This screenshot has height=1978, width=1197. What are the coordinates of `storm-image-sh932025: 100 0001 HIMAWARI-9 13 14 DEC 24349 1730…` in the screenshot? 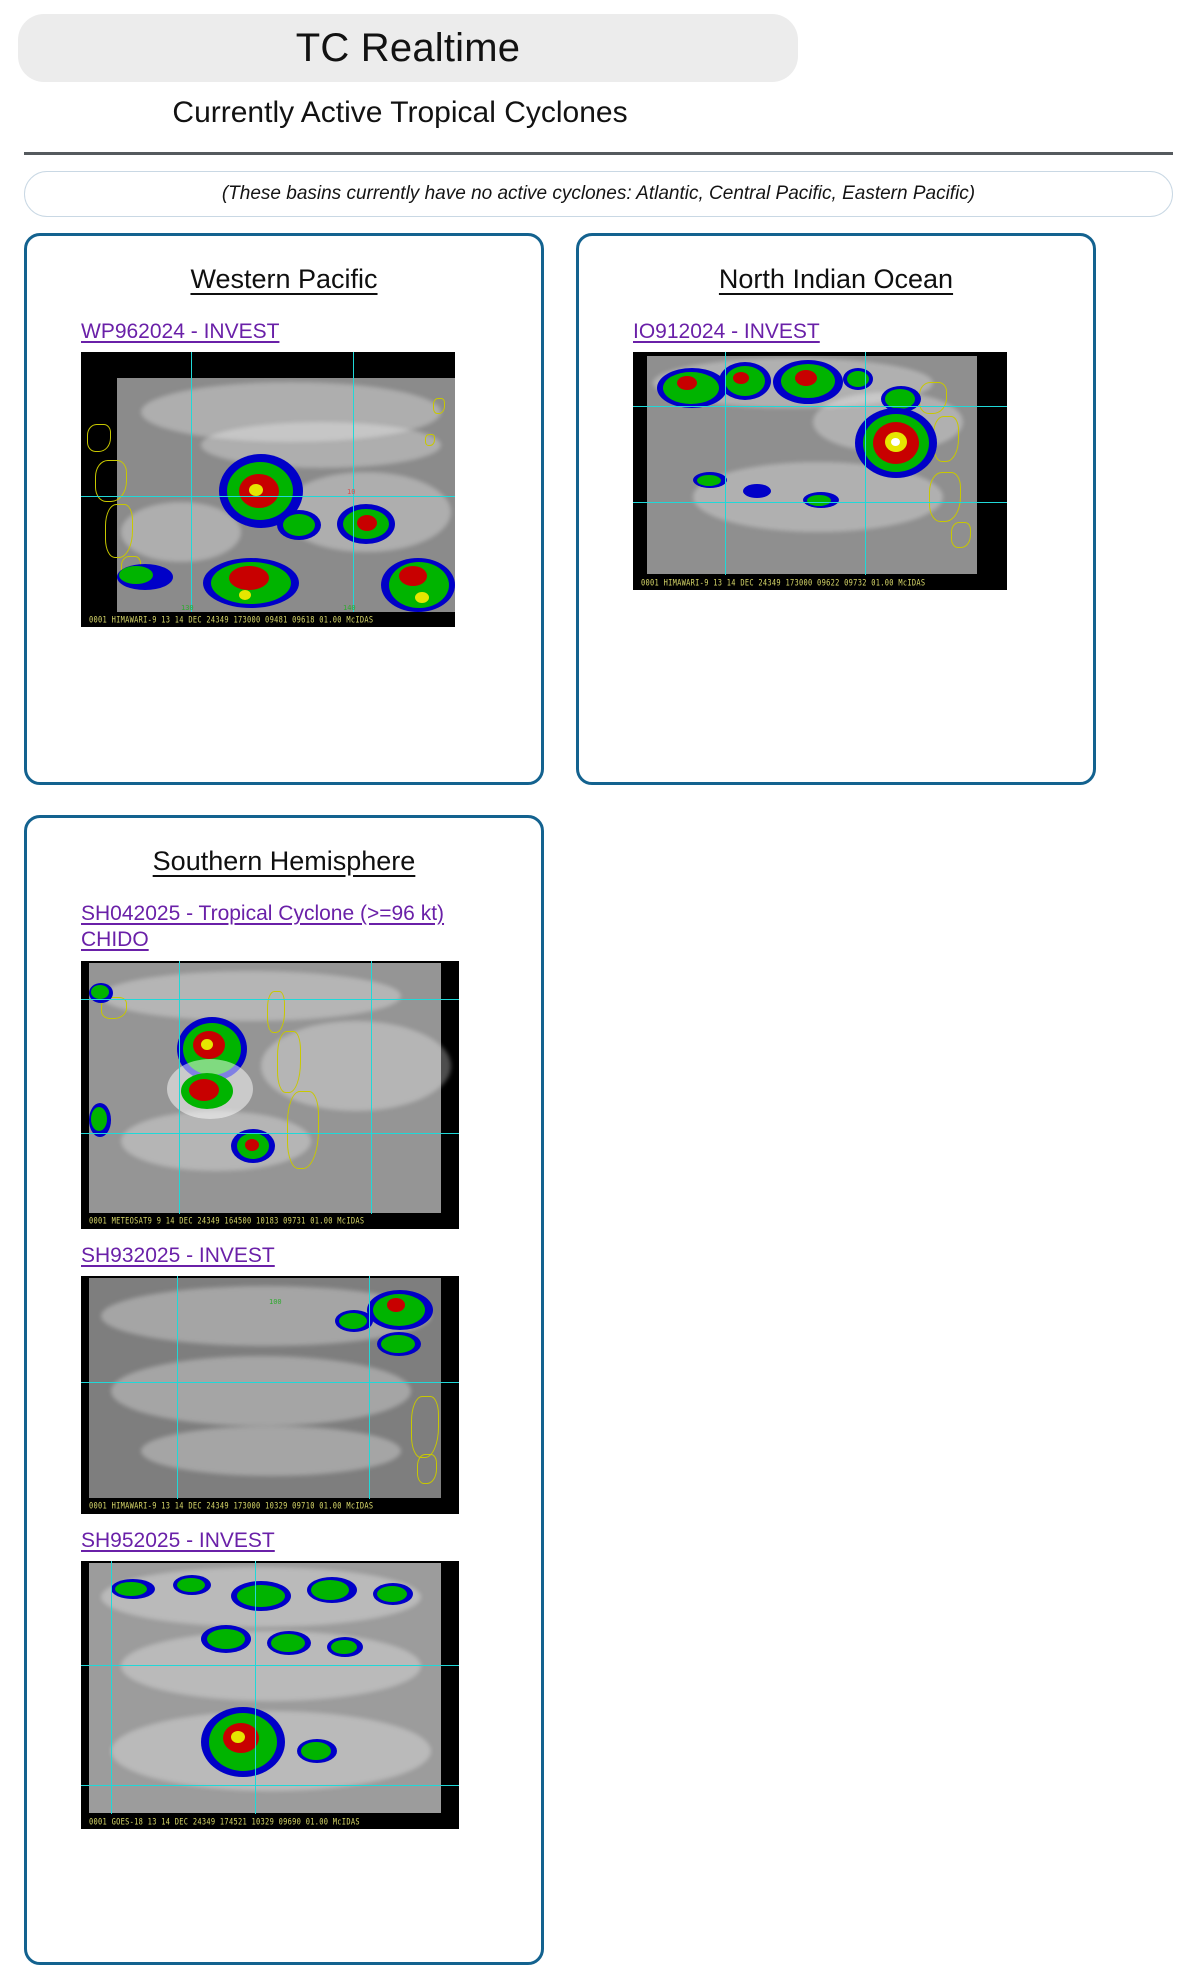 It's located at (284, 1394).